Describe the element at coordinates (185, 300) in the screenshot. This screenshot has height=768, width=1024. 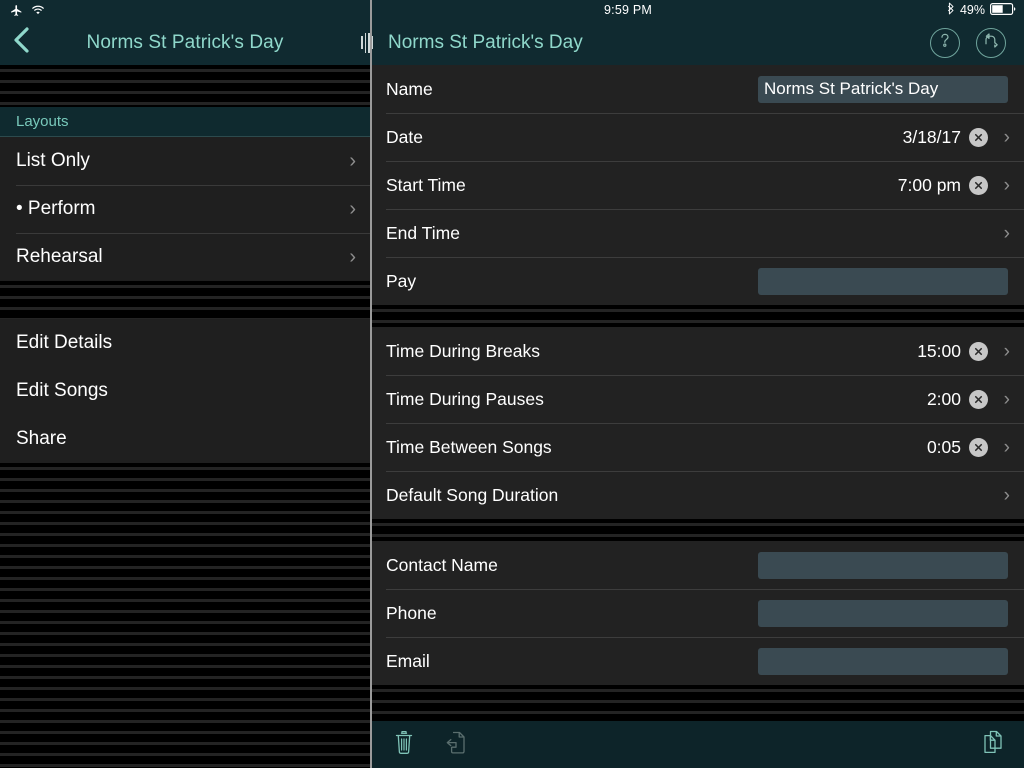
I see `sidebar-strip-middle` at that location.